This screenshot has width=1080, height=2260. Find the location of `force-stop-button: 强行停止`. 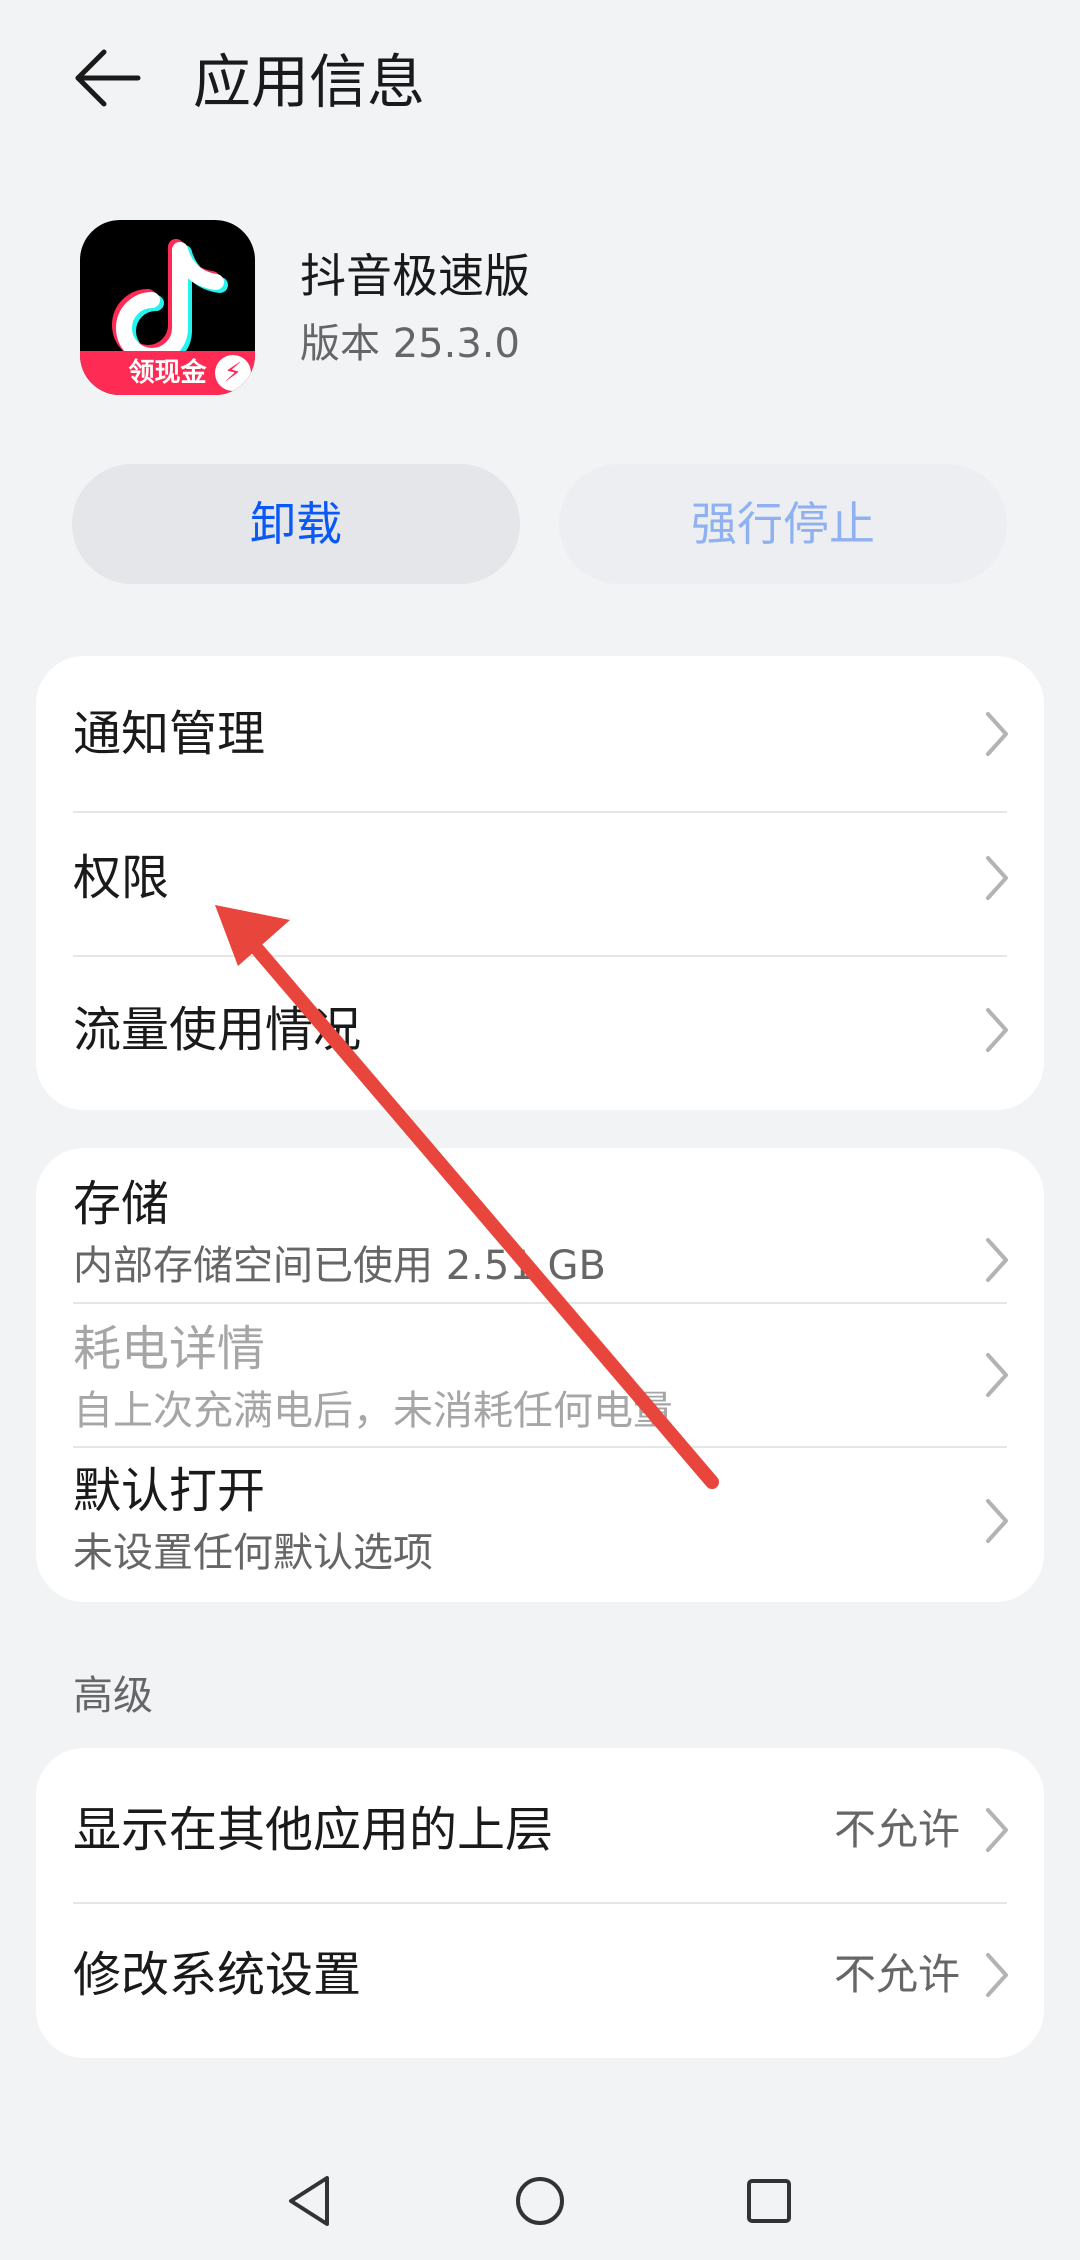

force-stop-button: 强行停止 is located at coordinates (783, 524).